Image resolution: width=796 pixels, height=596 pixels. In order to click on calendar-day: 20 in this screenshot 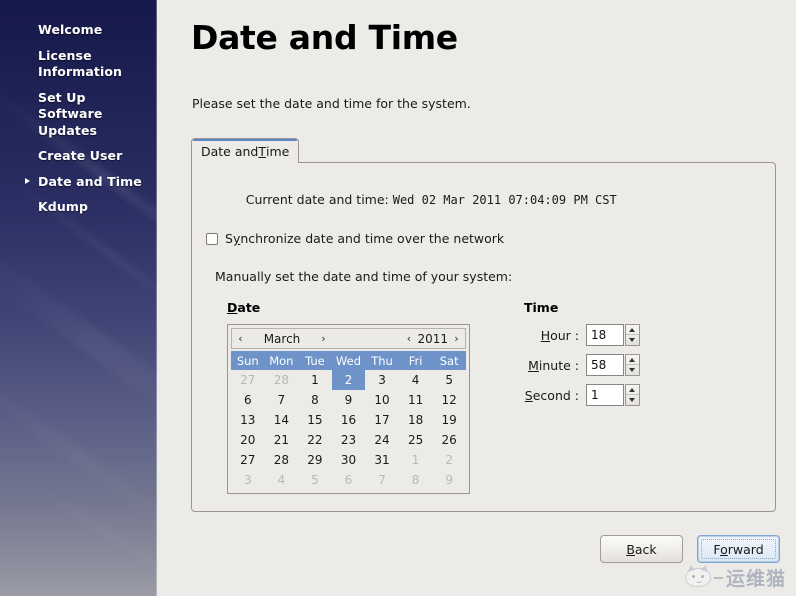, I will do `click(248, 440)`.